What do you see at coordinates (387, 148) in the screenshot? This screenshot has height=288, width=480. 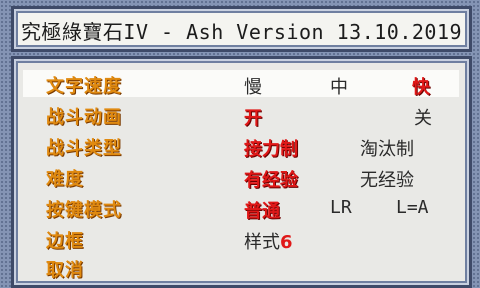 I see `option-set: 淘汰制` at bounding box center [387, 148].